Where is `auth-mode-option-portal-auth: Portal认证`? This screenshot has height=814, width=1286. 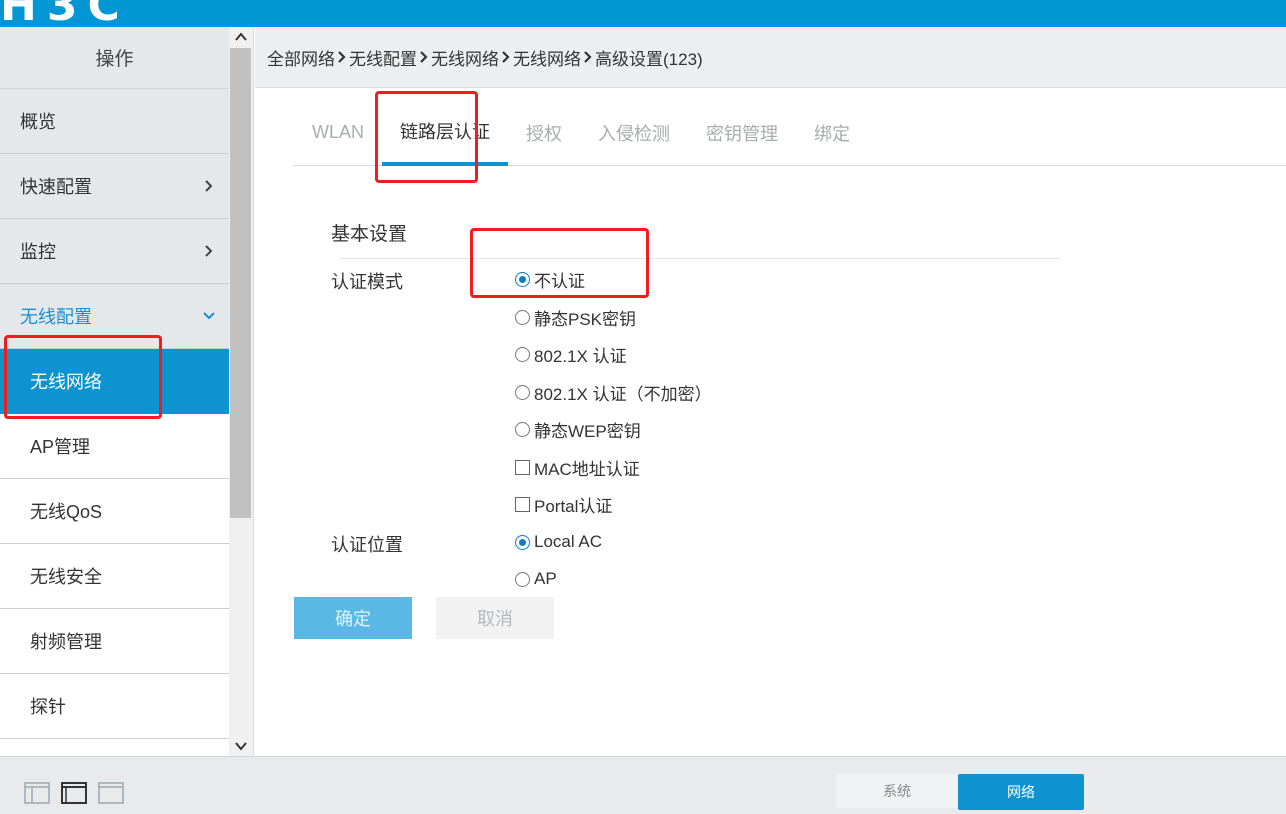 auth-mode-option-portal-auth: Portal认证 is located at coordinates (564, 504).